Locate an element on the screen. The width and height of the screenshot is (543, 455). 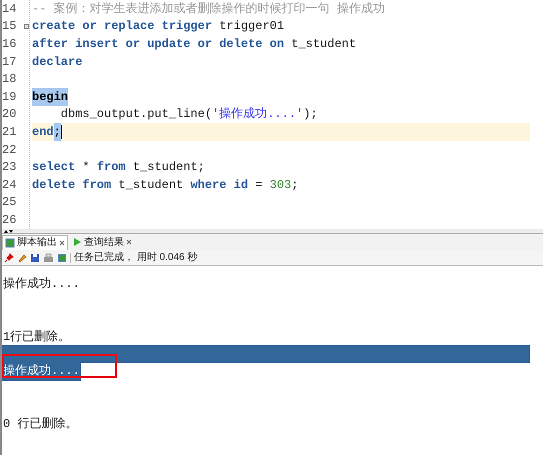
line-number: 26 is located at coordinates (9, 220).